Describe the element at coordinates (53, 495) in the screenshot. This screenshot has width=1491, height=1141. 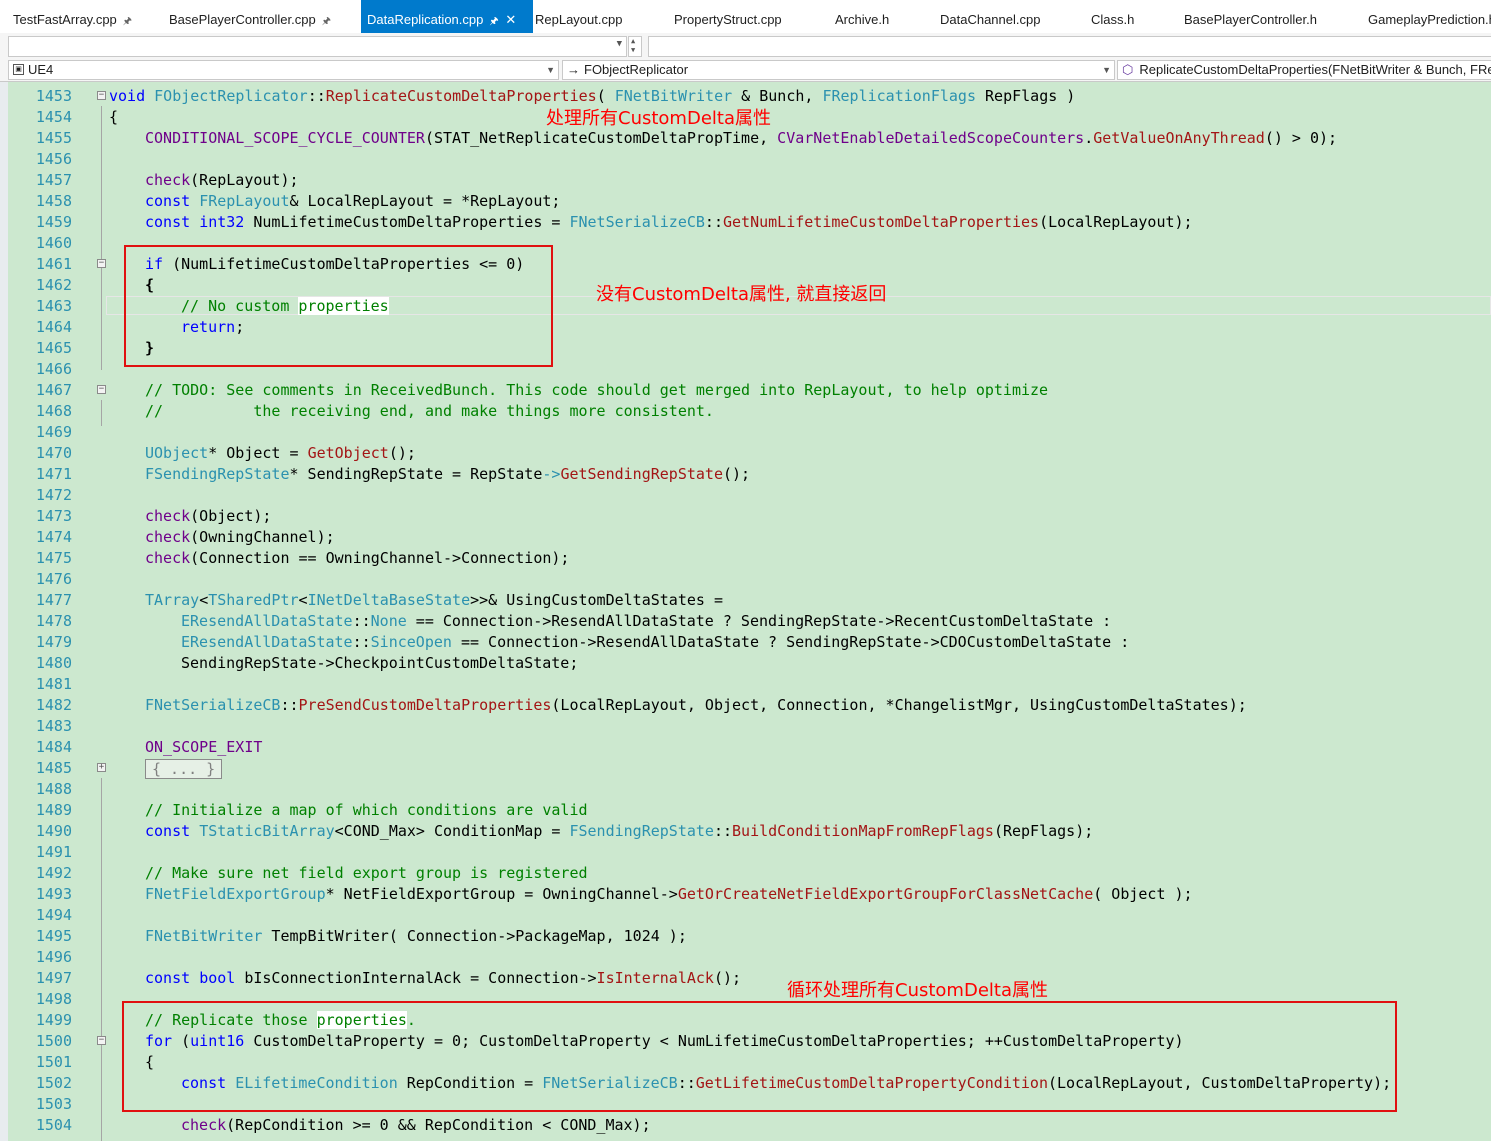
I see `line-number: 1472` at that location.